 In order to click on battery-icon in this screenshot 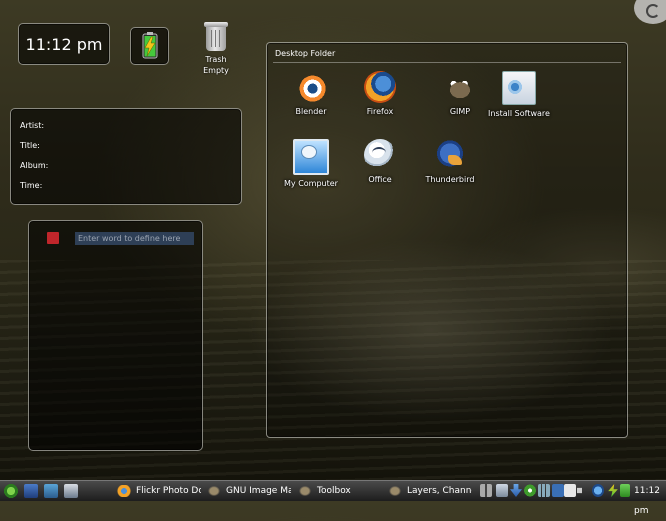, I will do `click(150, 45)`.